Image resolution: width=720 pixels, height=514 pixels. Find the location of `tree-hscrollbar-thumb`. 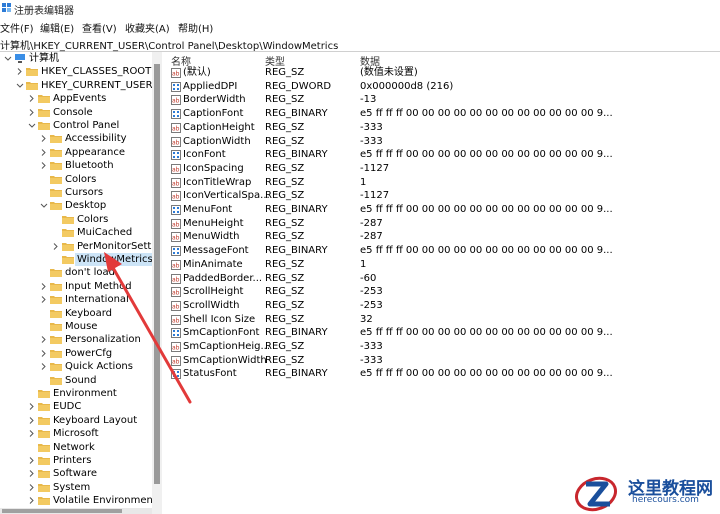

tree-hscrollbar-thumb is located at coordinates (62, 511).